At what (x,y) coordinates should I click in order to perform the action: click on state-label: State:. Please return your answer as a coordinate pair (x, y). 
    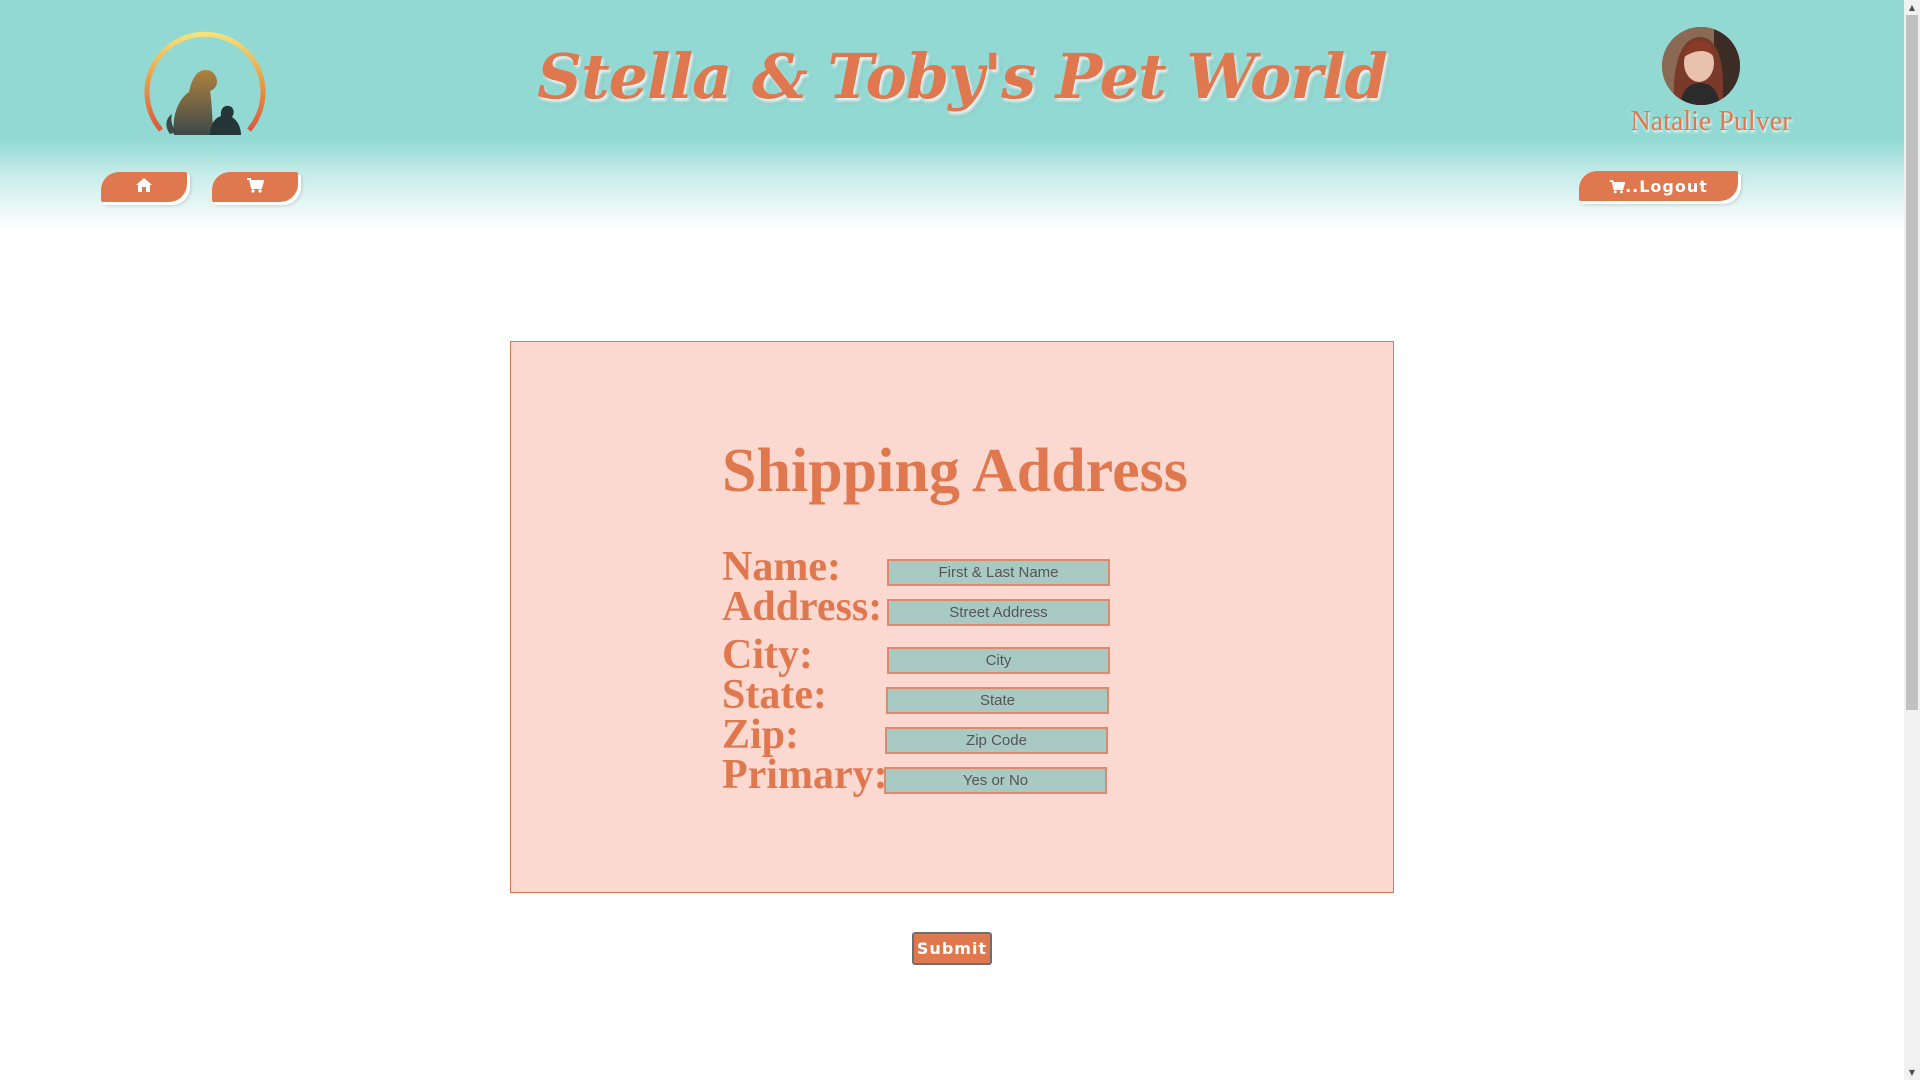
    Looking at the image, I should click on (774, 695).